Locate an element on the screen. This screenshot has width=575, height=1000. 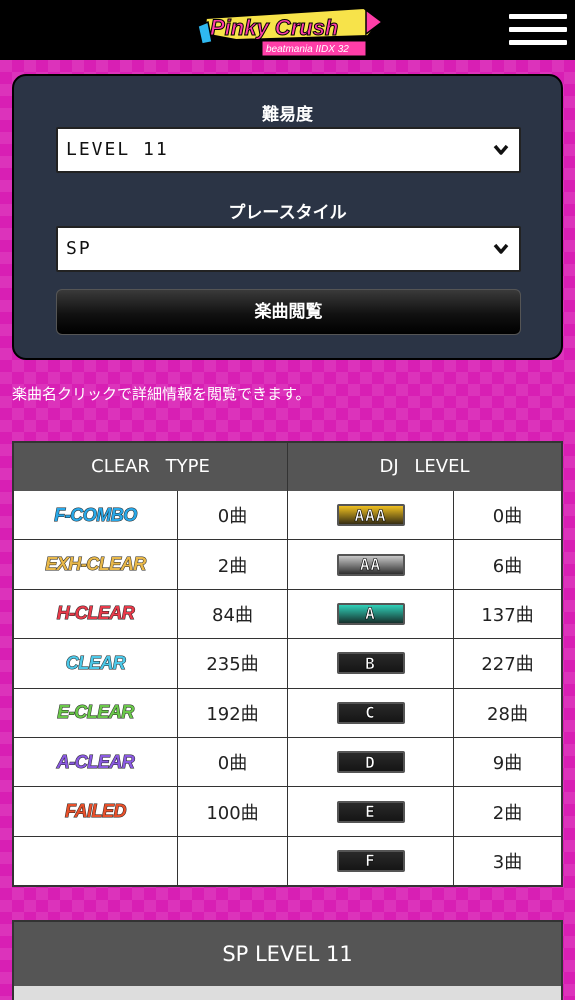
dj-level-cell: F is located at coordinates (371, 861).